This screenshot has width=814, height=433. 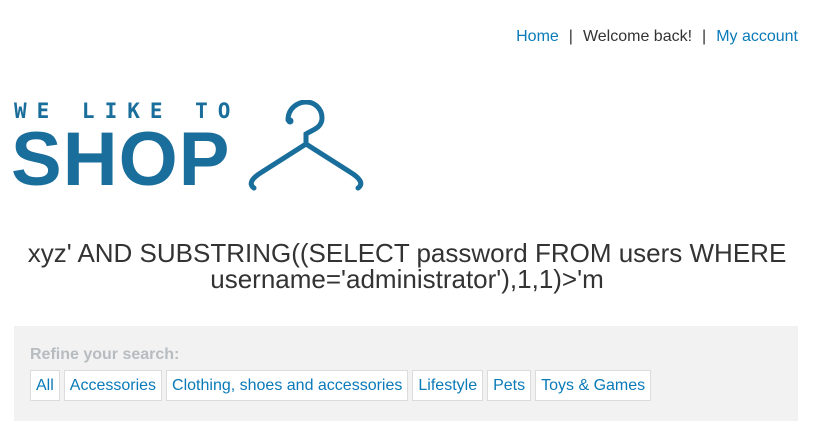 I want to click on filter-all: All, so click(x=45, y=385).